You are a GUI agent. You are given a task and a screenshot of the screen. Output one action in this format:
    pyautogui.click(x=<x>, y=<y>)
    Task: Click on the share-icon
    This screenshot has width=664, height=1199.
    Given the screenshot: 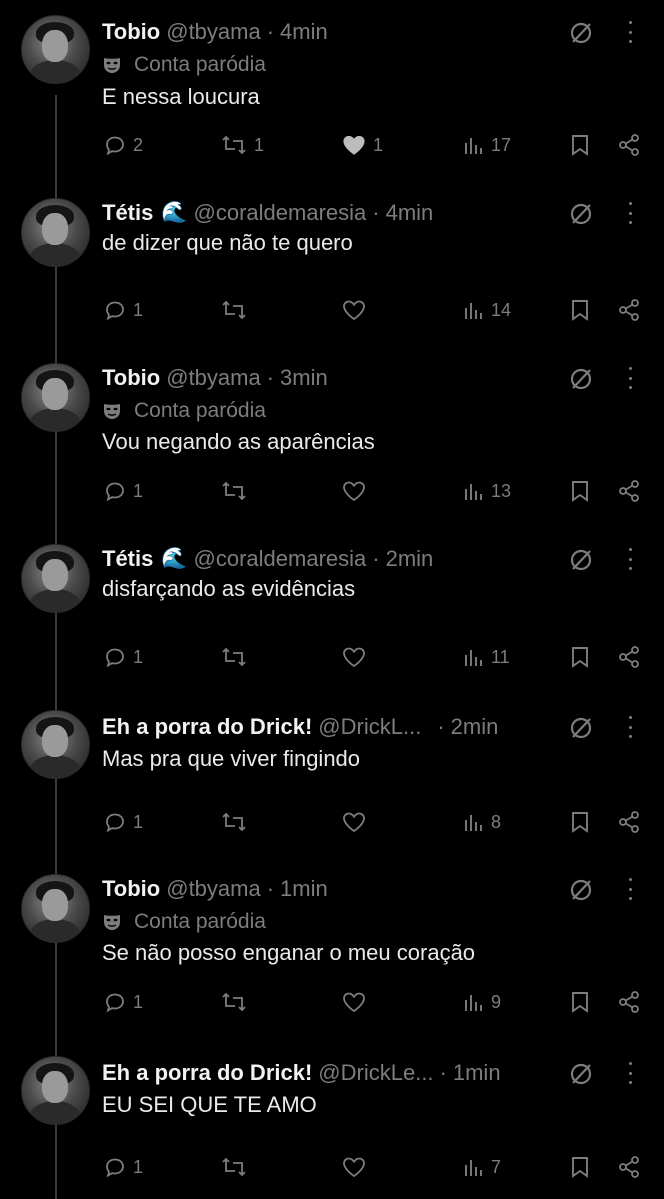 What is the action you would take?
    pyautogui.click(x=629, y=822)
    